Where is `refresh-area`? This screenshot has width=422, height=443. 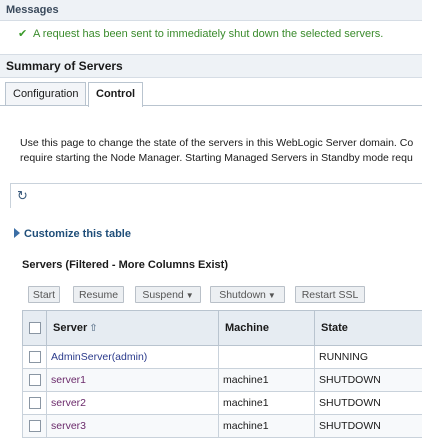 refresh-area is located at coordinates (216, 195).